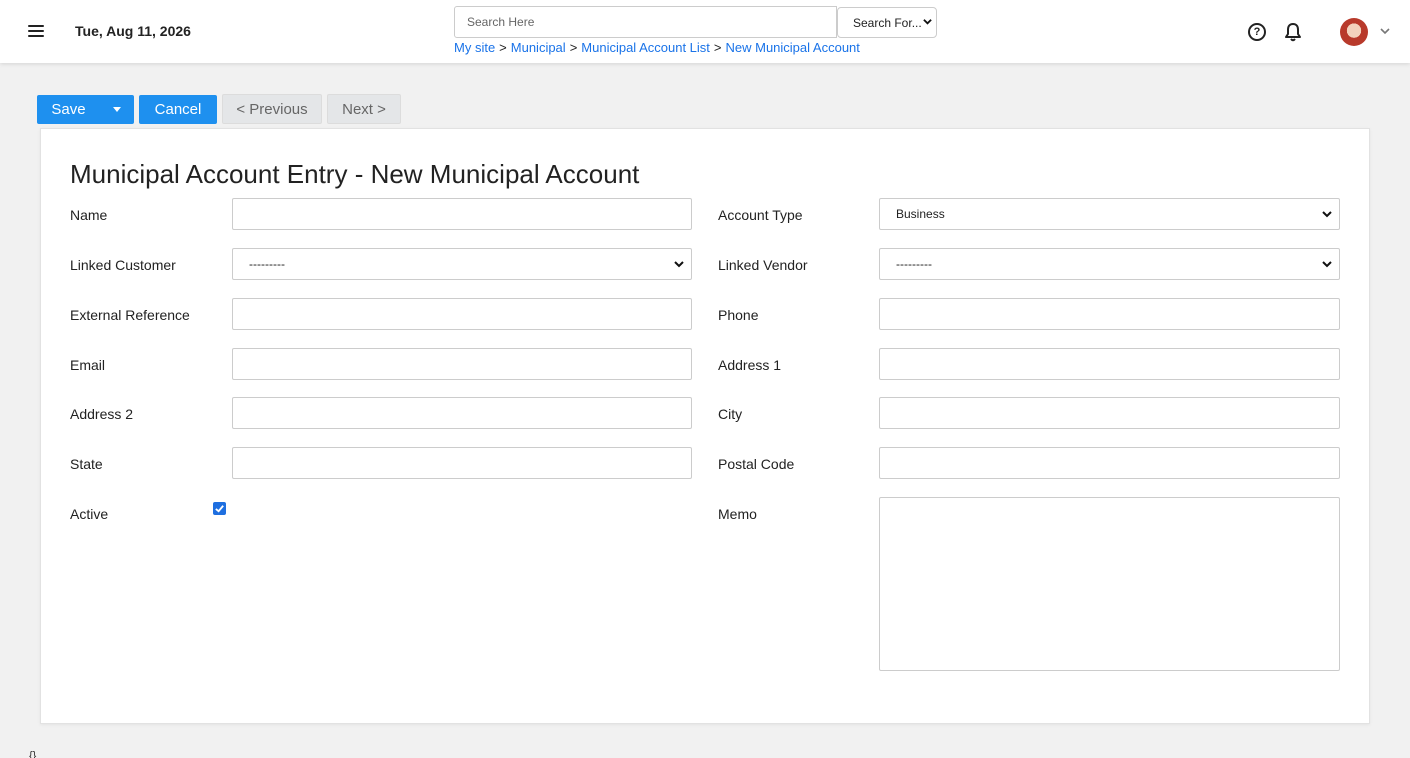 This screenshot has height=758, width=1410. What do you see at coordinates (36, 31) in the screenshot?
I see `menu-icon` at bounding box center [36, 31].